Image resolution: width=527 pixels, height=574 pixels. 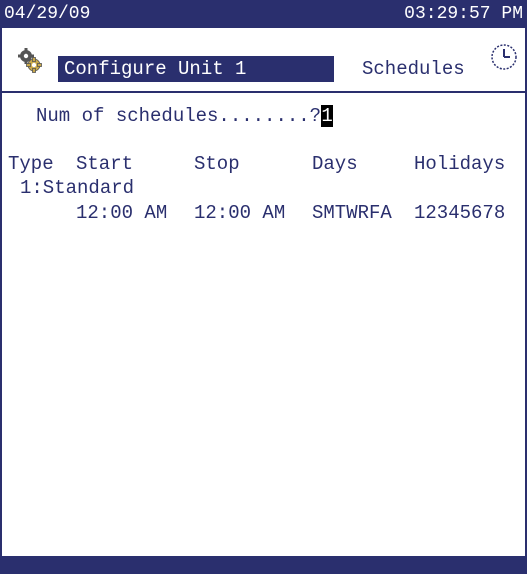 What do you see at coordinates (460, 164) in the screenshot?
I see `column-header-holidays: Holidays` at bounding box center [460, 164].